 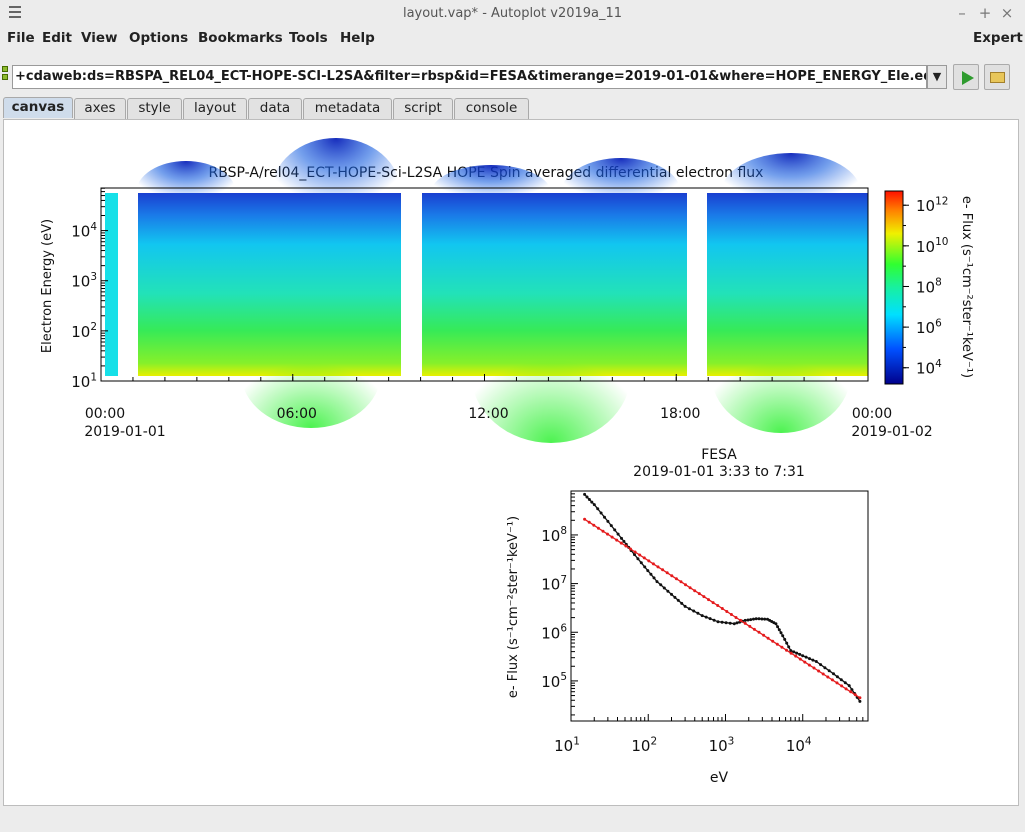 What do you see at coordinates (47, 286) in the screenshot?
I see `spectrogram-y-label: Electron Energy (eV)` at bounding box center [47, 286].